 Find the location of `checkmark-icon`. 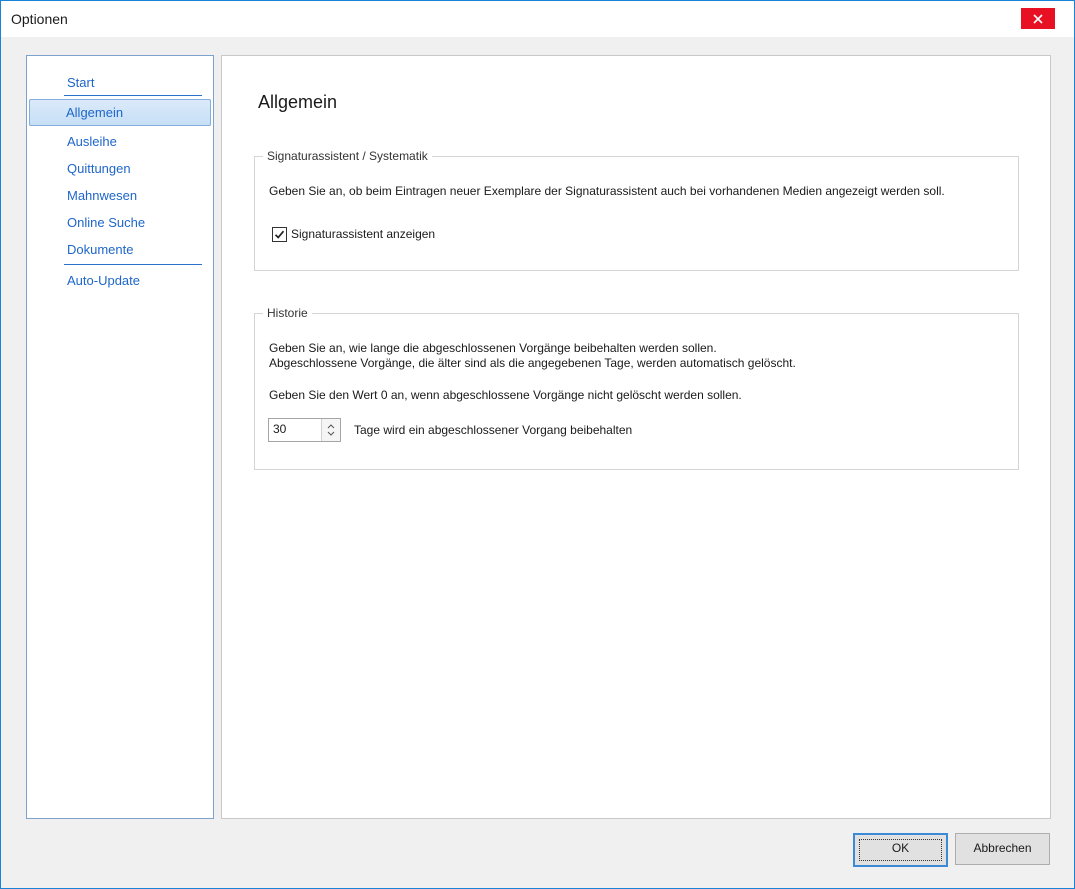

checkmark-icon is located at coordinates (279, 234).